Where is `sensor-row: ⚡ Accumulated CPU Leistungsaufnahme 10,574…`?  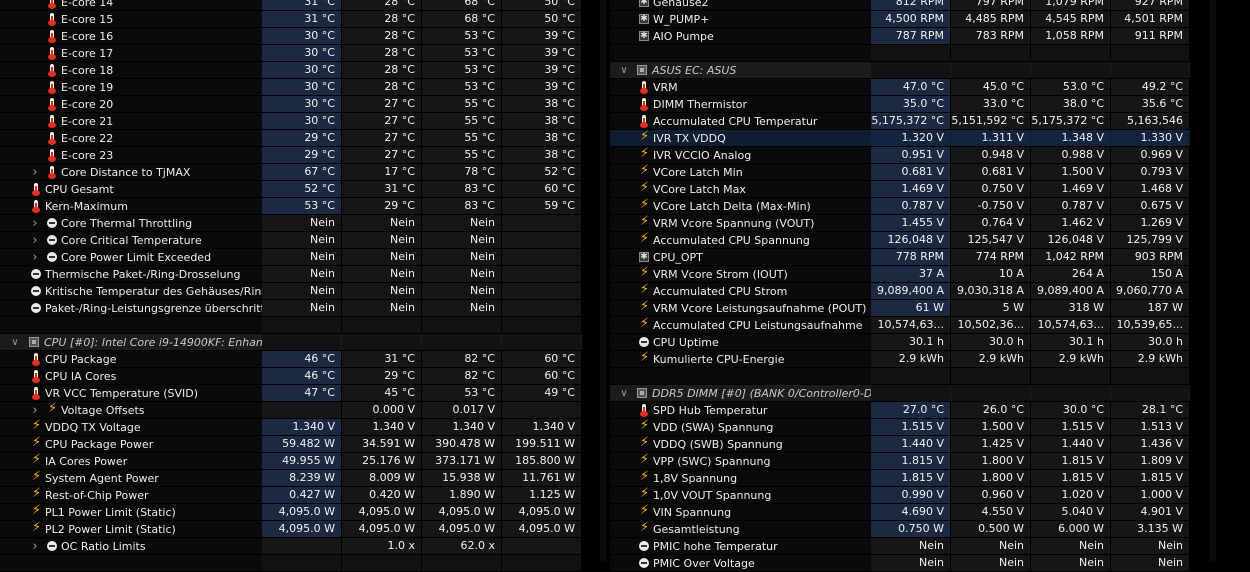 sensor-row: ⚡ Accumulated CPU Leistungsaufnahme 10,574… is located at coordinates (900, 325).